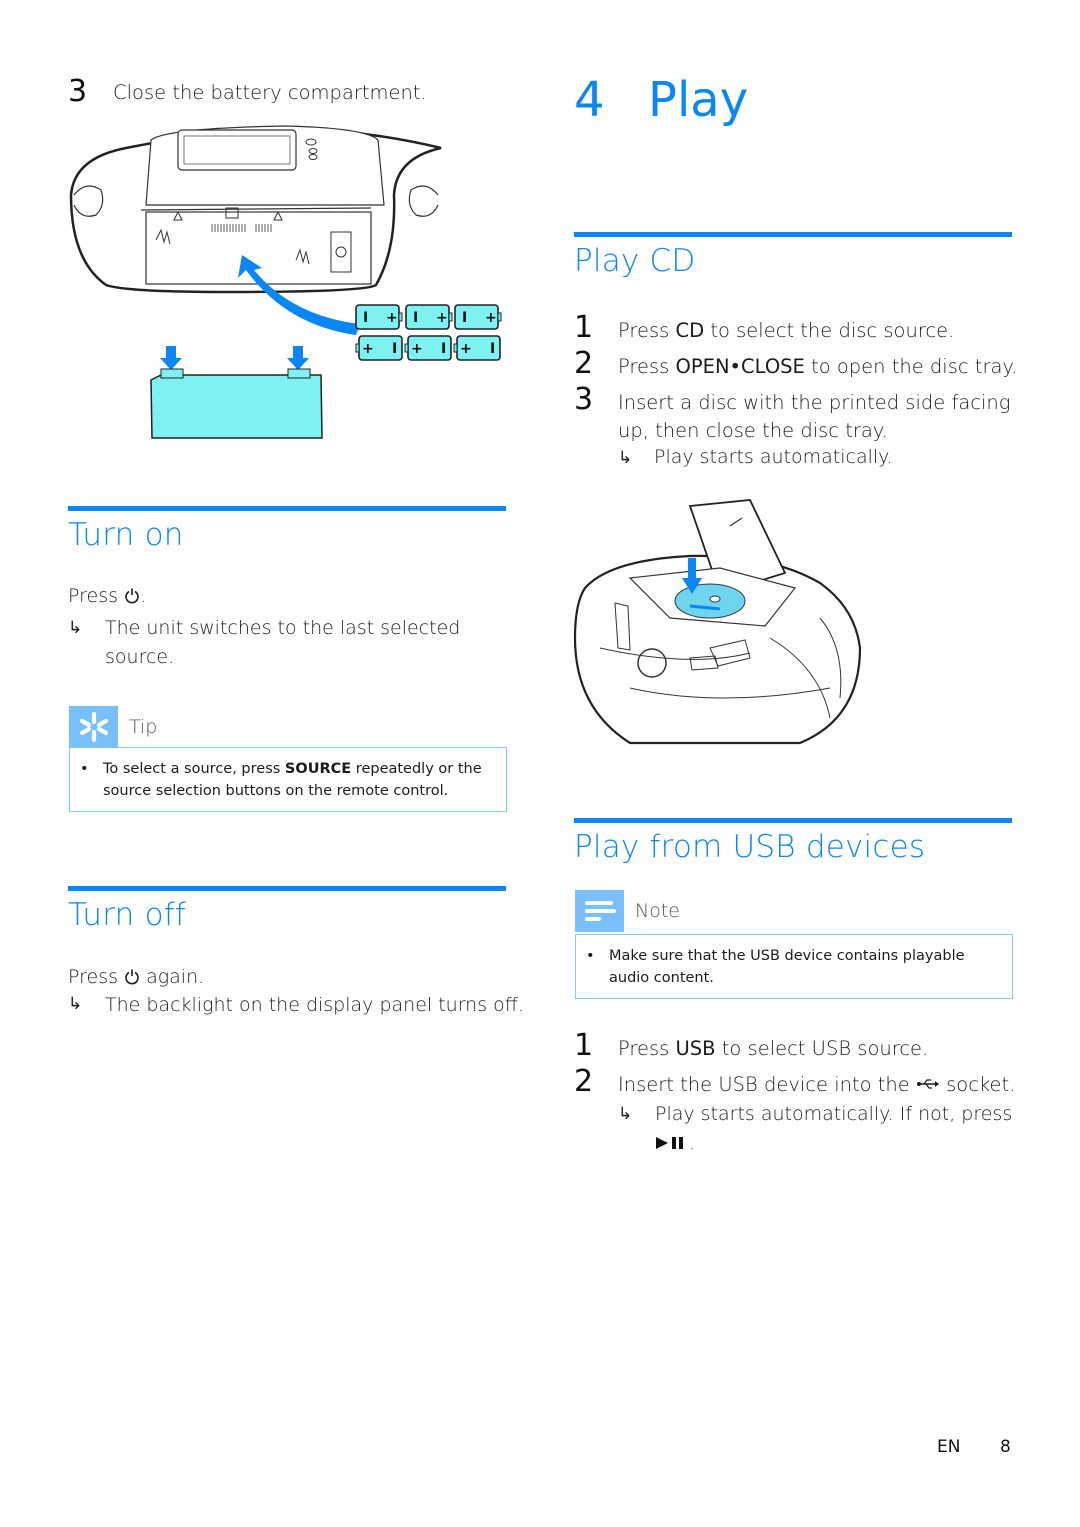  I want to click on boombox-top-drawing, so click(717, 622).